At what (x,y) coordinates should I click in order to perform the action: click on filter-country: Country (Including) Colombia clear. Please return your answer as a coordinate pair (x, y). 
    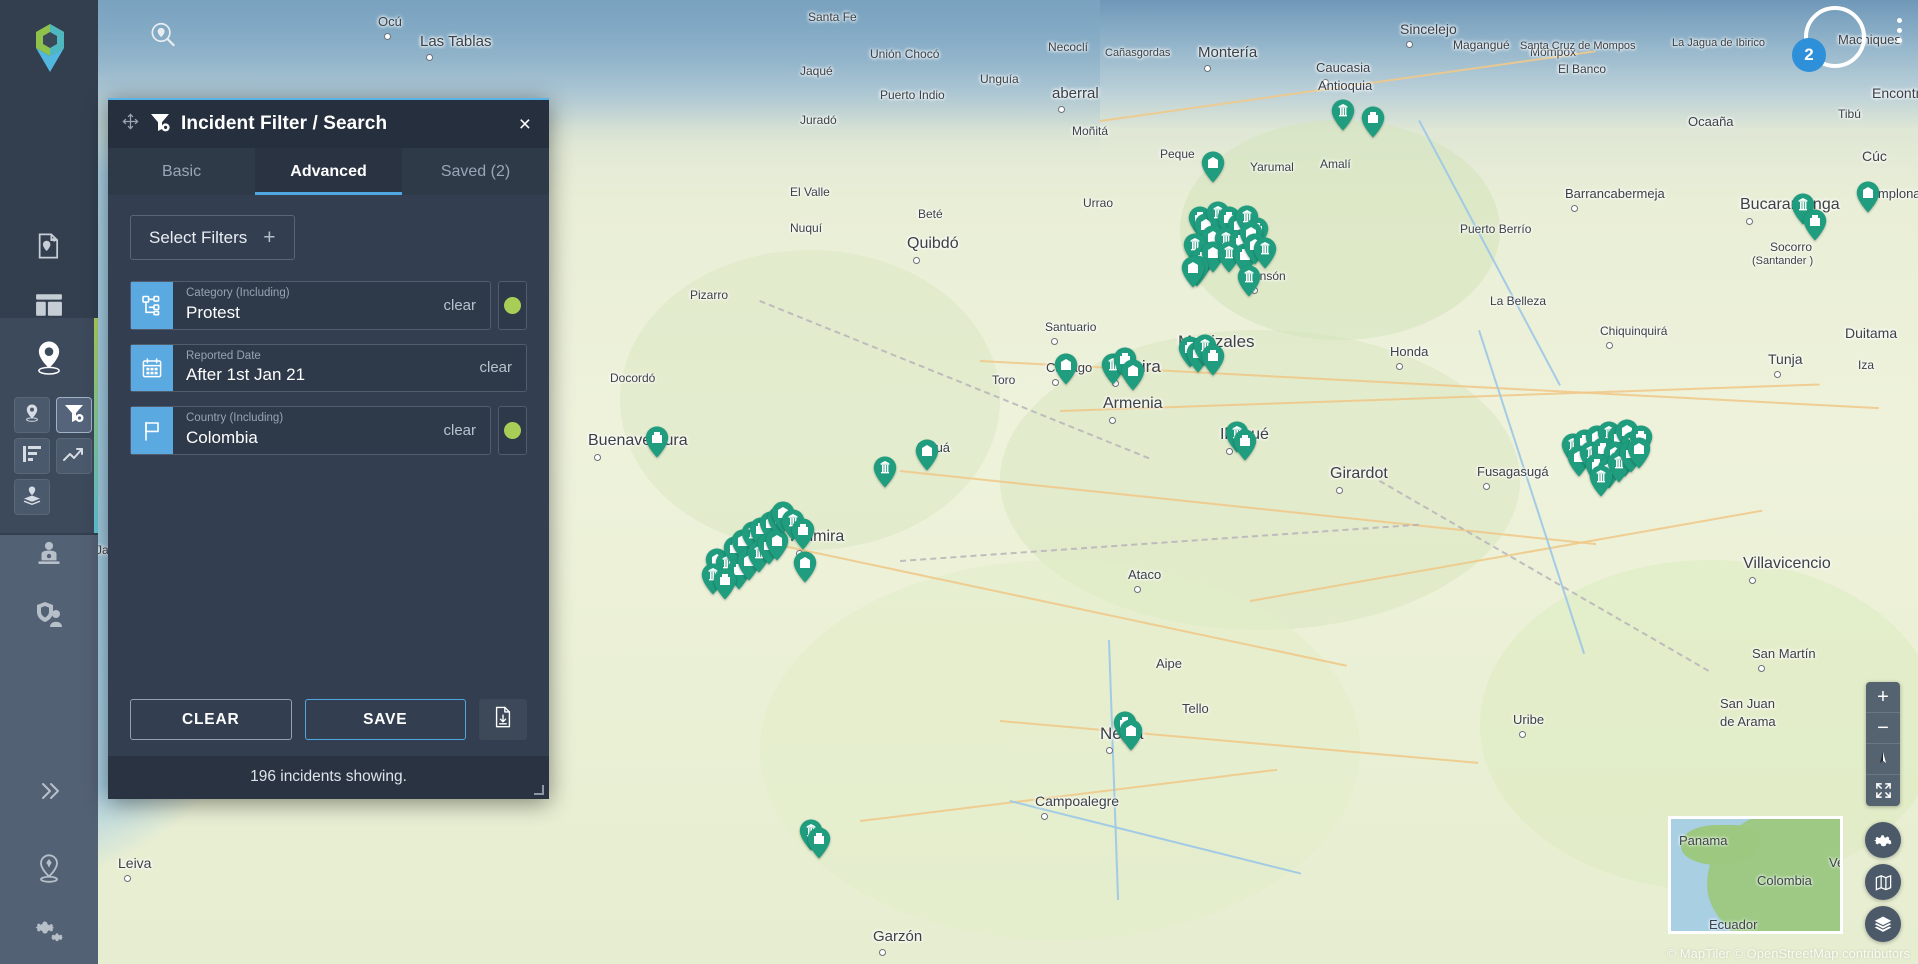
    Looking at the image, I should click on (310, 430).